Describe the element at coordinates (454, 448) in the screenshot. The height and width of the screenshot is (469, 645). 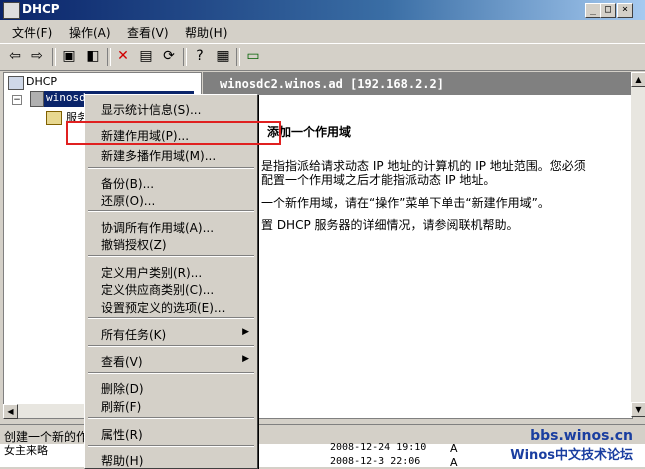
I see `background-flag-1: A` at that location.